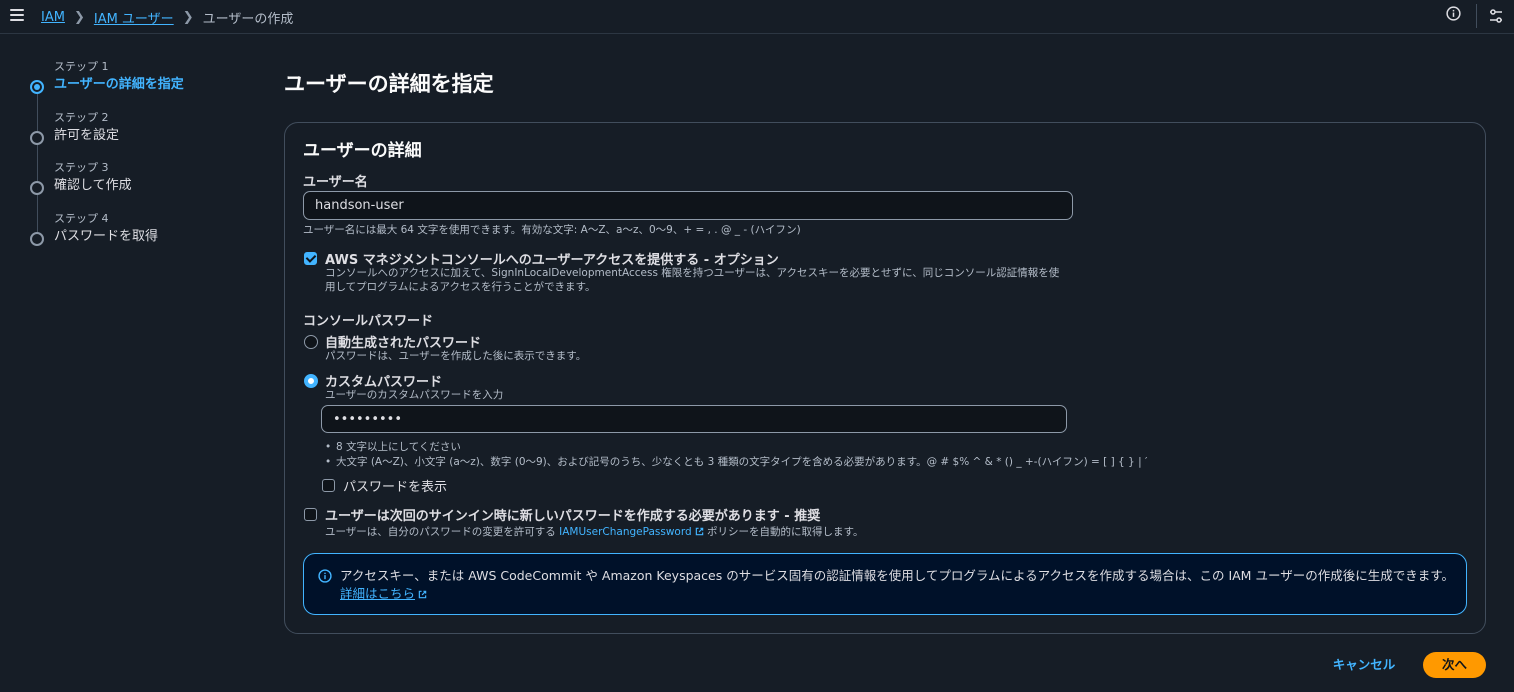 The height and width of the screenshot is (692, 1514). What do you see at coordinates (310, 258) in the screenshot?
I see `console-access-checkbox` at bounding box center [310, 258].